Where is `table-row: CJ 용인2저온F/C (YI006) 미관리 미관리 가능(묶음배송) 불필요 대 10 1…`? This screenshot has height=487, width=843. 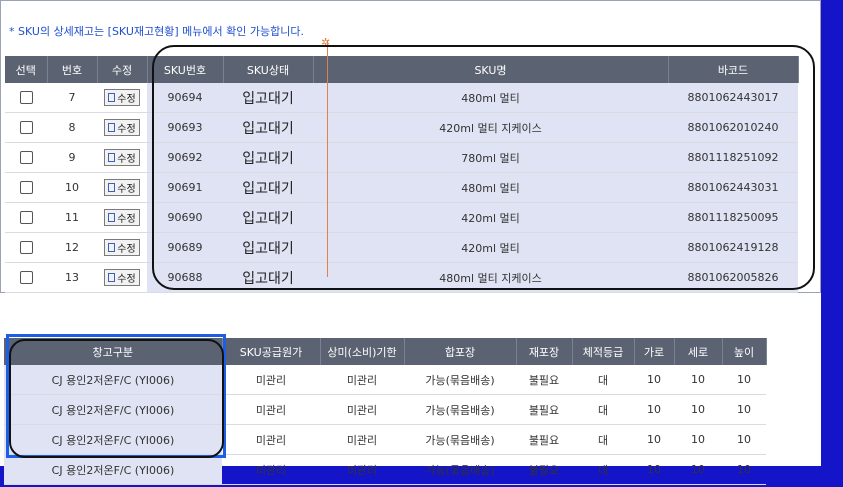 table-row: CJ 용인2저온F/C (YI006) 미관리 미관리 가능(묶음배송) 불필요 대 10 1… is located at coordinates (385, 469).